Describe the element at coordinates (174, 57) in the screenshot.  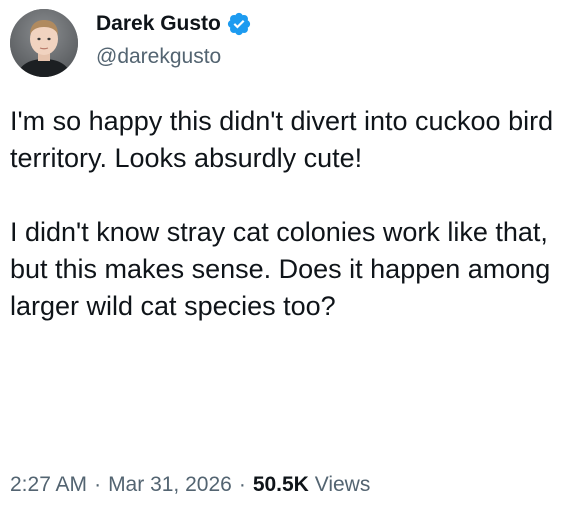
I see `author-handle: @darekgusto` at that location.